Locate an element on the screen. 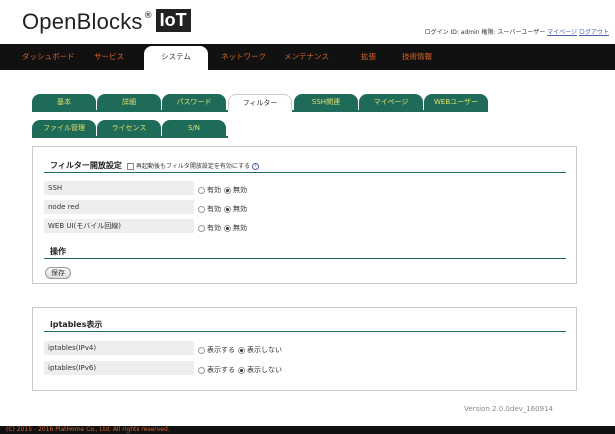 Image resolution: width=615 pixels, height=434 pixels. mypage-link: マイページ is located at coordinates (562, 32).